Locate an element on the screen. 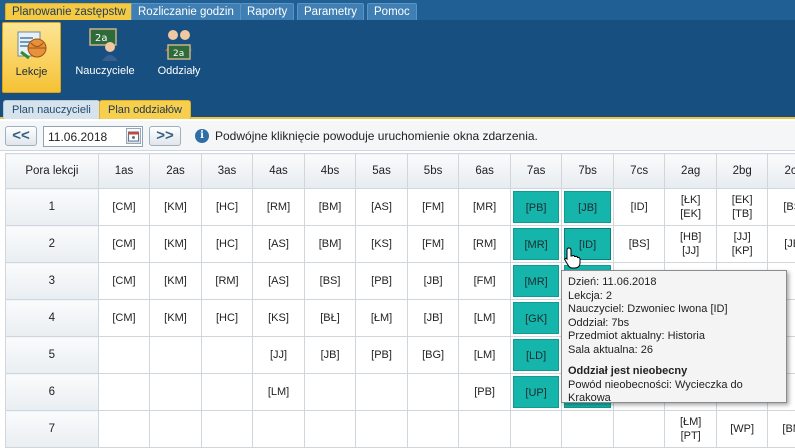 This screenshot has height=448, width=795. absent-lesson-cell: [GK] is located at coordinates (536, 318).